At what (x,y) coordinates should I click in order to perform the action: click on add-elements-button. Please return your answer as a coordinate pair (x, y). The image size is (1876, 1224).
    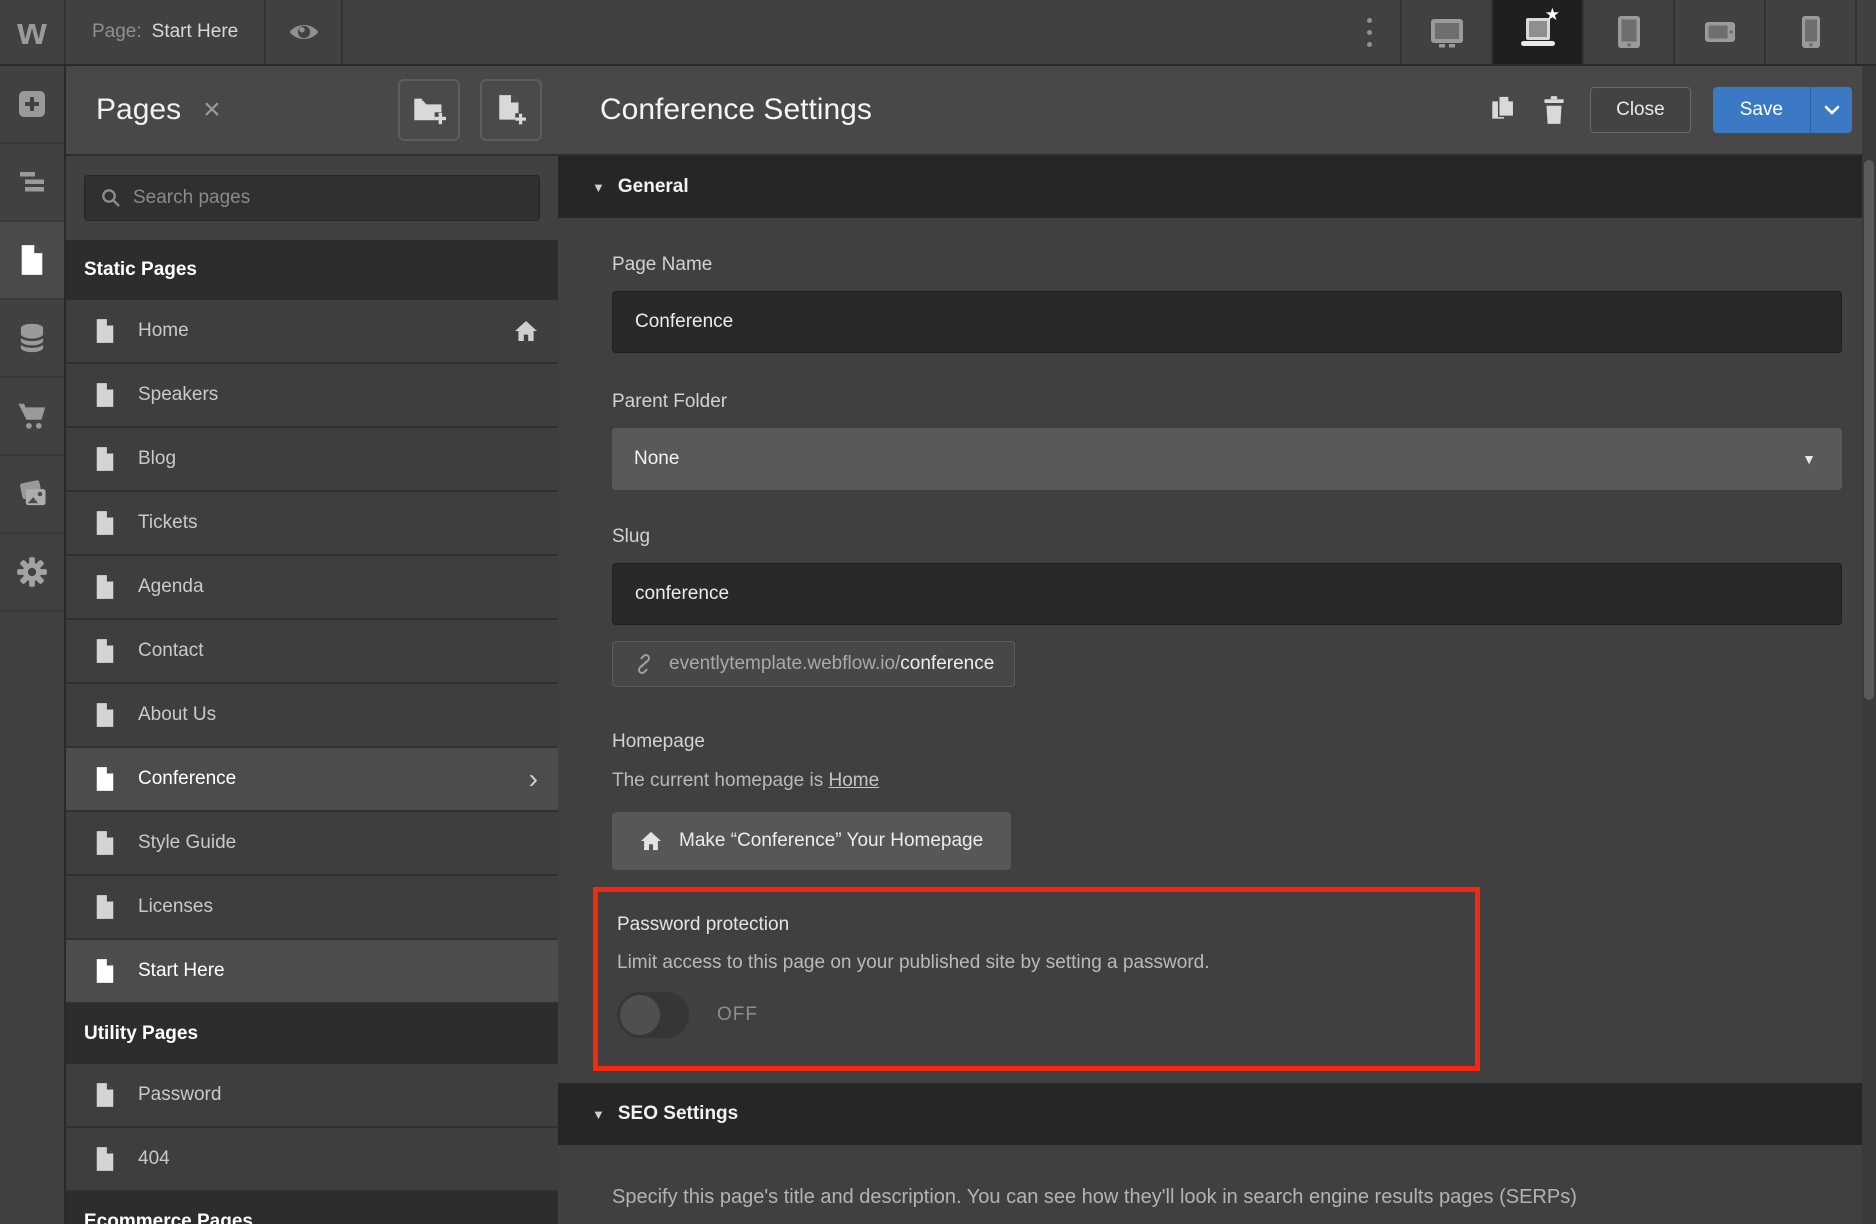
    Looking at the image, I should click on (32, 105).